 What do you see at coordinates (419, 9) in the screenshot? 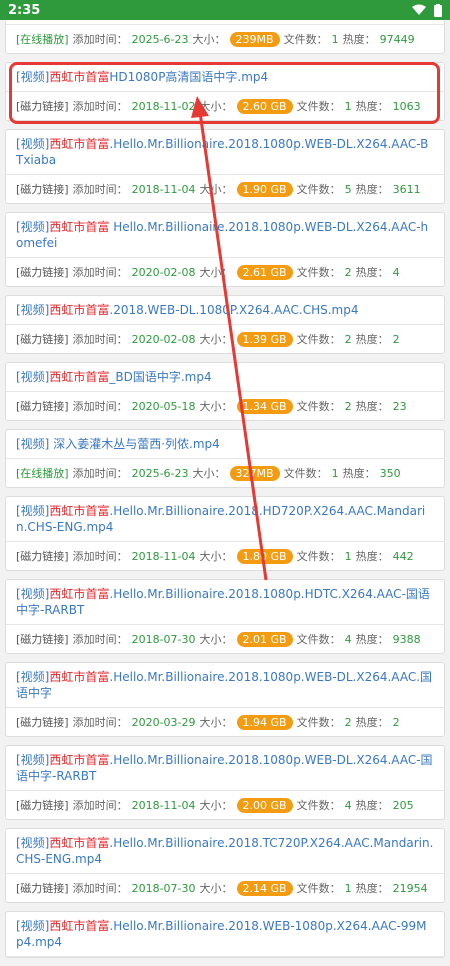
I see `wifi-icon` at bounding box center [419, 9].